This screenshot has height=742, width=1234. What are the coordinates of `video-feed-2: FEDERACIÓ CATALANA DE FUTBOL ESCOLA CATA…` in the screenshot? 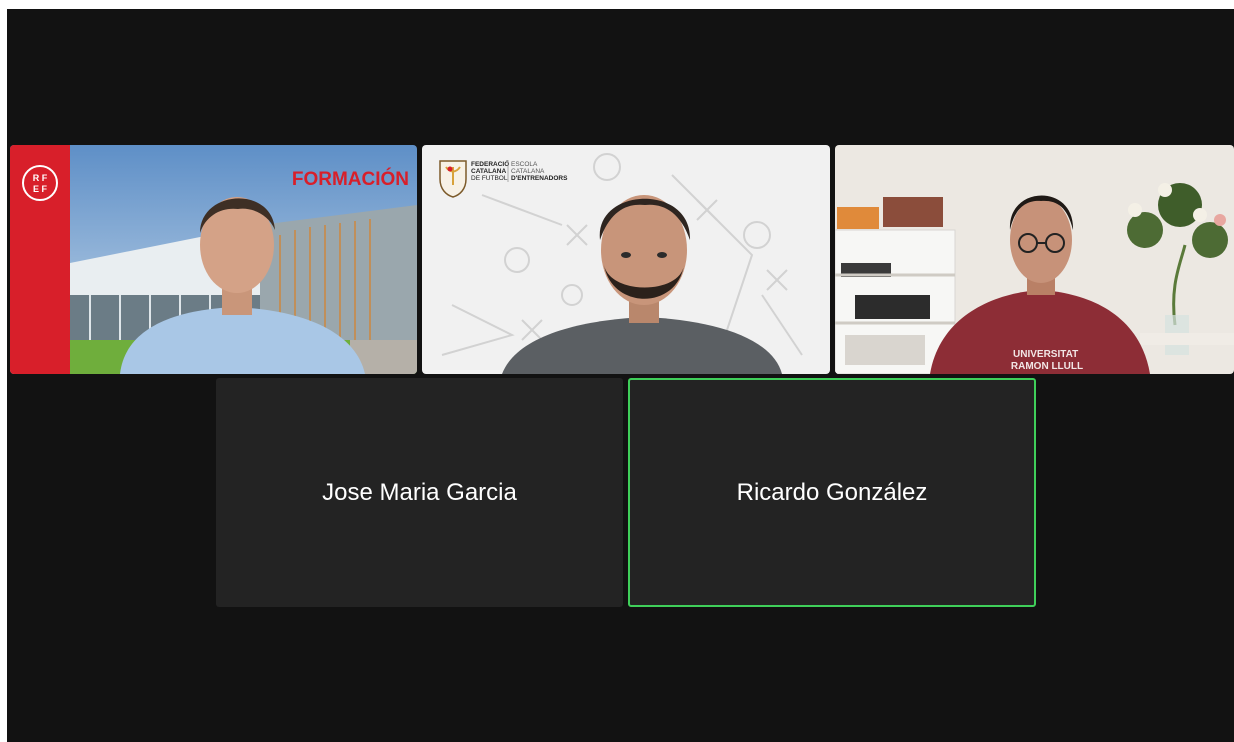 It's located at (626, 259).